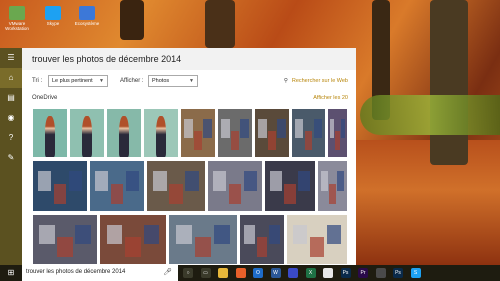 Image resolution: width=500 pixels, height=281 pixels. Describe the element at coordinates (11, 158) in the screenshot. I see `feedback-icon: ✎` at that location.